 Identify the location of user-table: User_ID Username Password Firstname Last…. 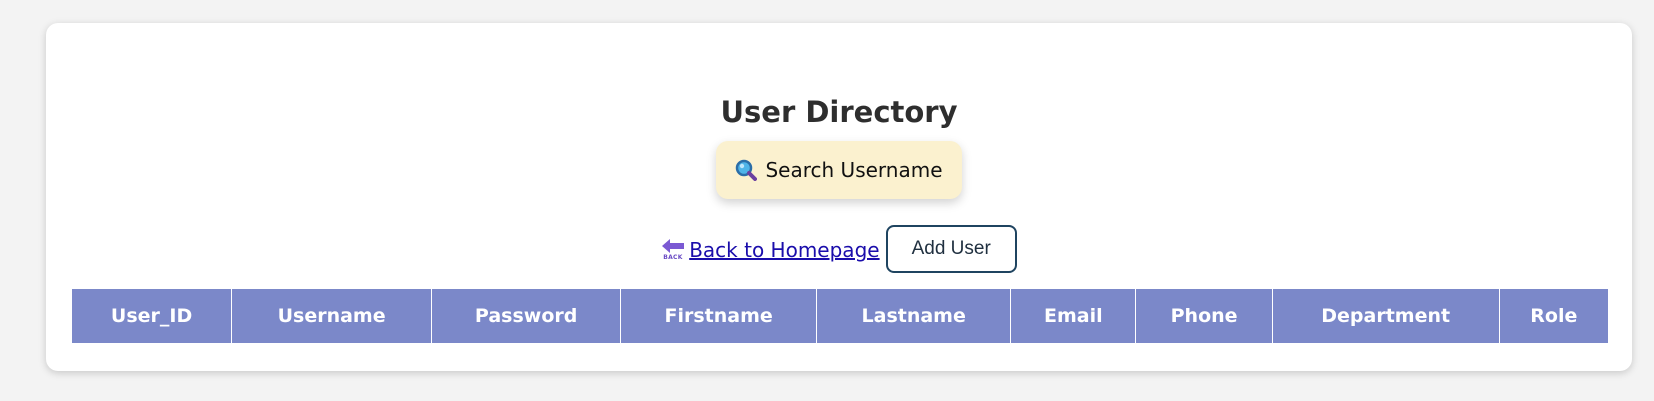
(840, 316).